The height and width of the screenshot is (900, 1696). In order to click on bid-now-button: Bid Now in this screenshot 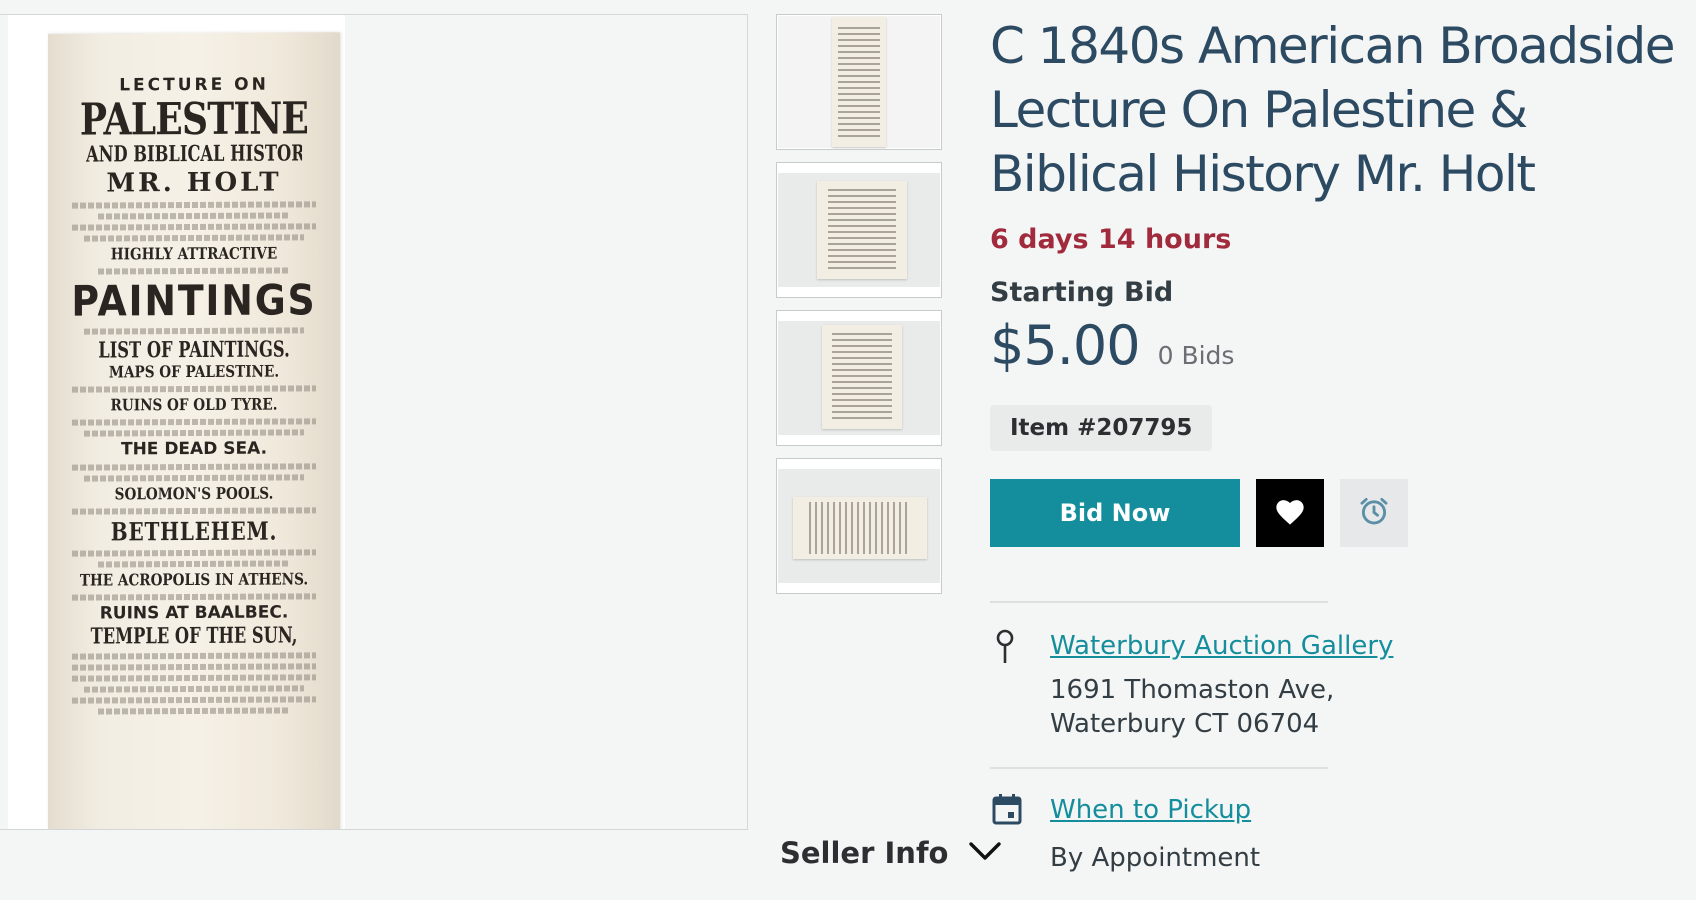, I will do `click(1115, 513)`.